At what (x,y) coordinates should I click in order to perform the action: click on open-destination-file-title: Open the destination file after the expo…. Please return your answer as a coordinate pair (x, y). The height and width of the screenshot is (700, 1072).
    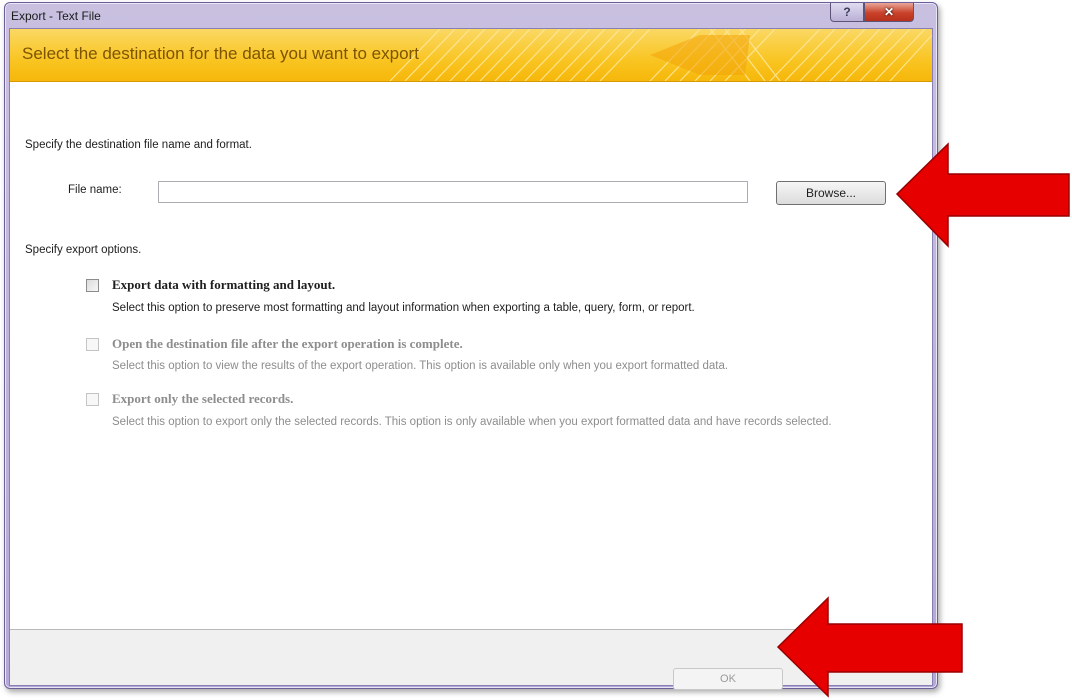
    Looking at the image, I should click on (287, 343).